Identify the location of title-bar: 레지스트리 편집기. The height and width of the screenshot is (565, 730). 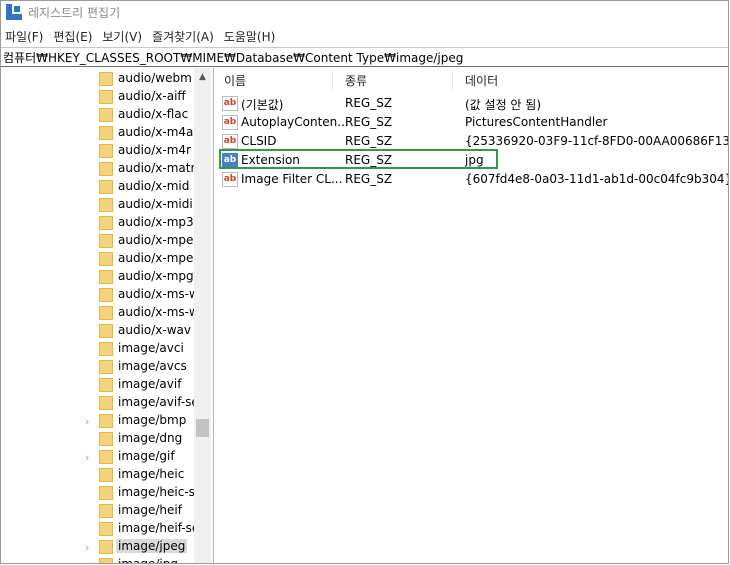
(364, 12).